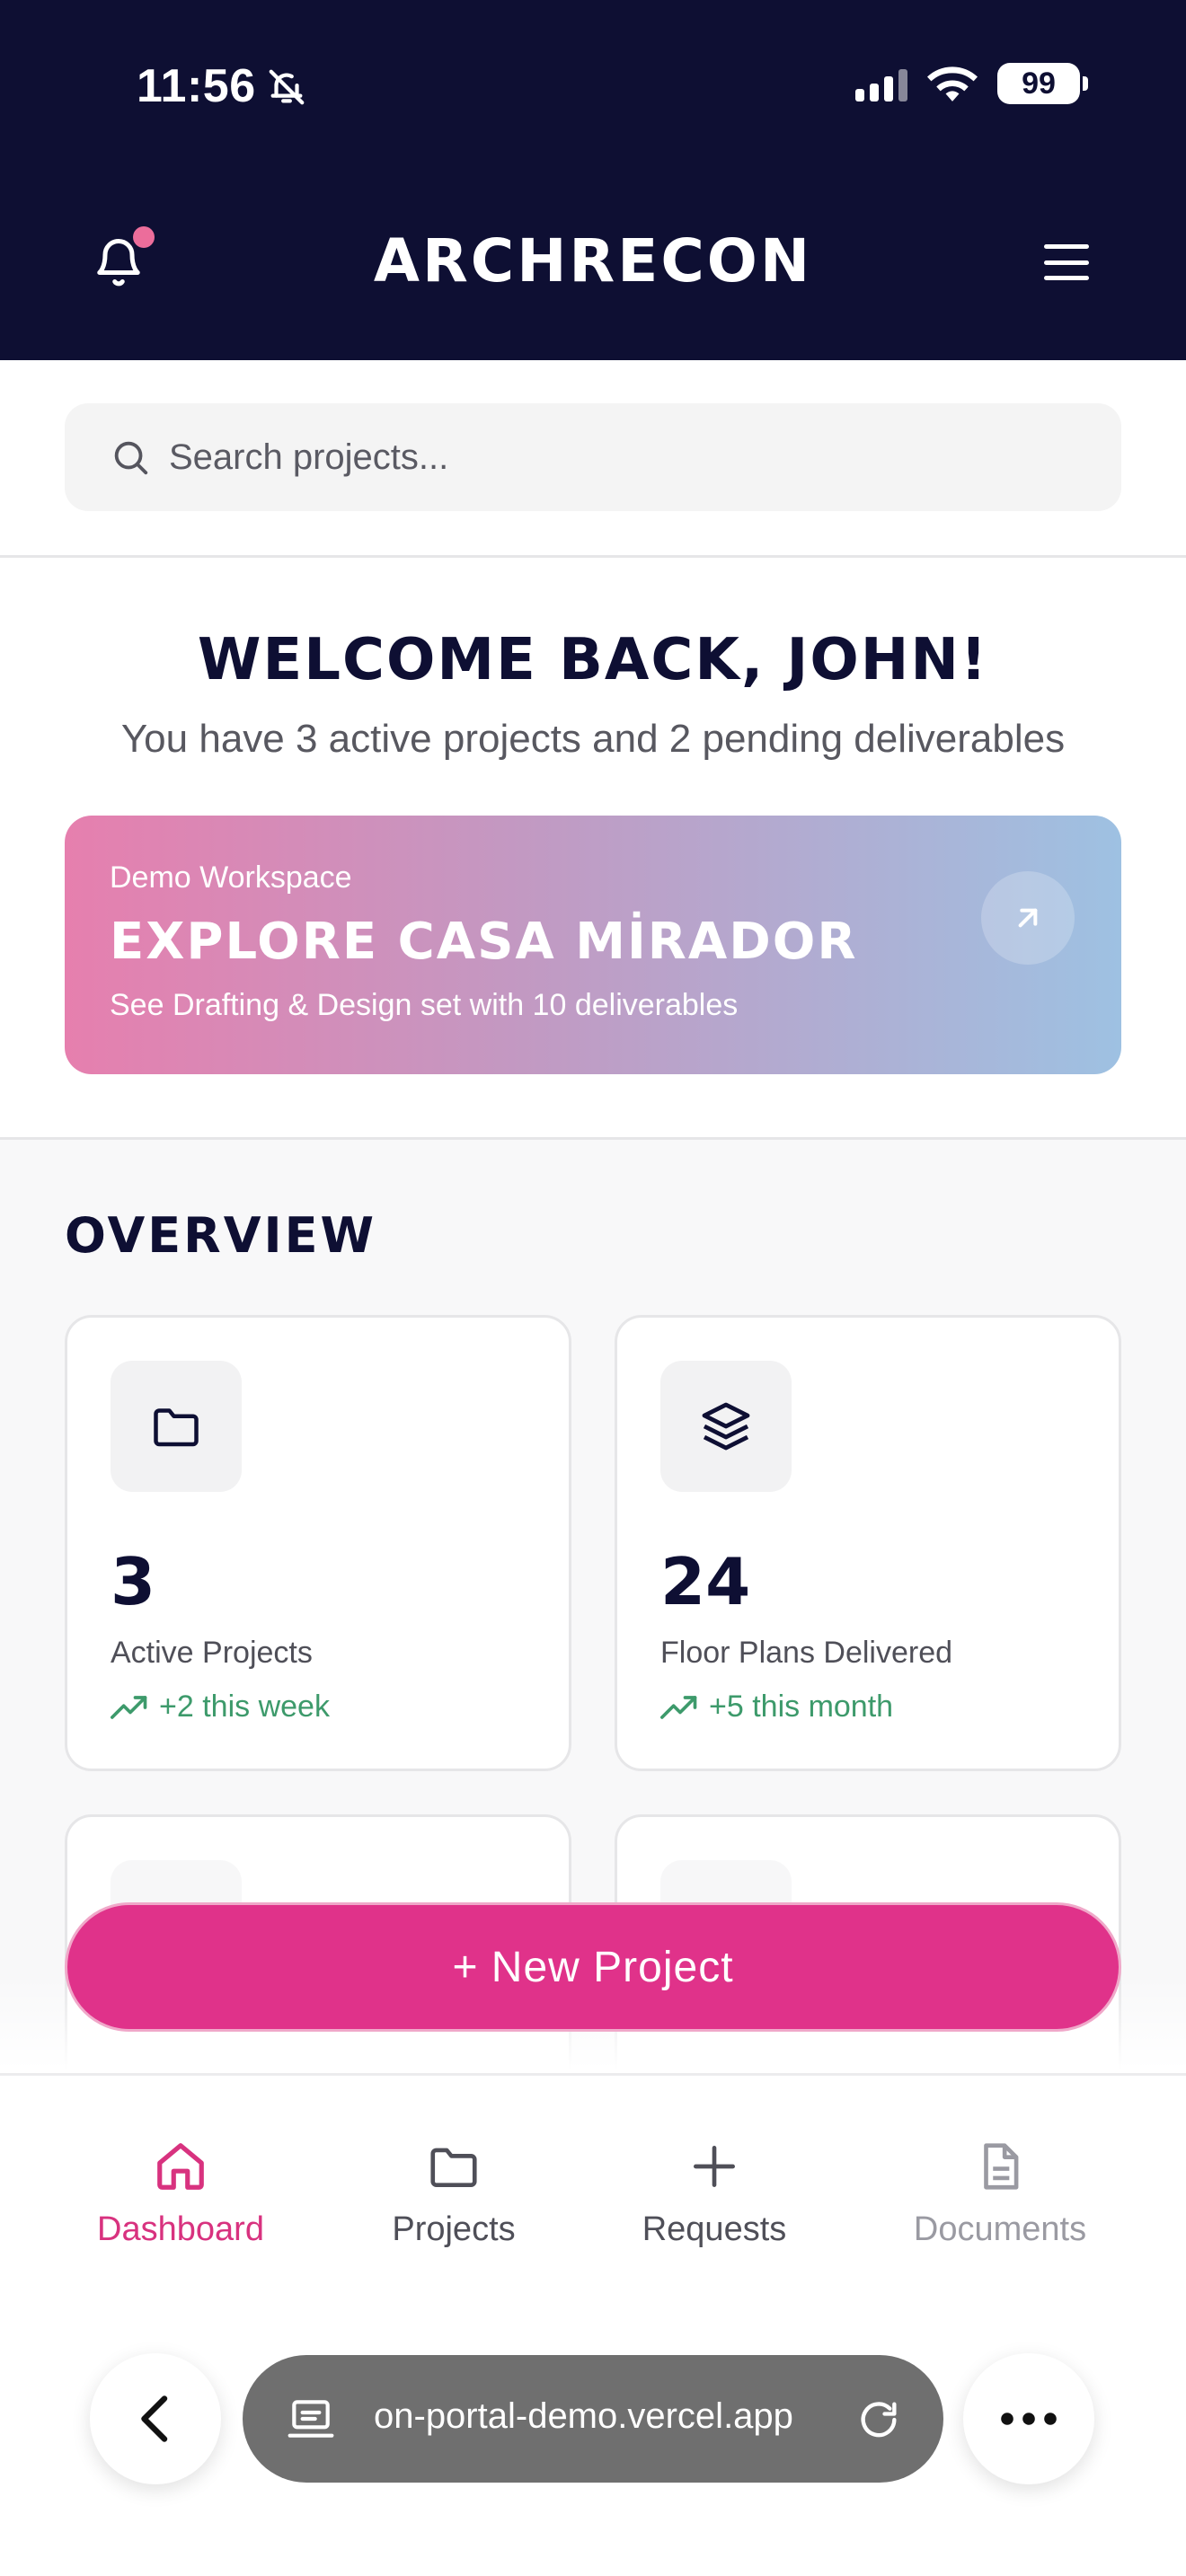 The width and height of the screenshot is (1186, 2576). What do you see at coordinates (318, 1543) in the screenshot?
I see `stat-card-active-projects: 3 Active Projects +2 this week` at bounding box center [318, 1543].